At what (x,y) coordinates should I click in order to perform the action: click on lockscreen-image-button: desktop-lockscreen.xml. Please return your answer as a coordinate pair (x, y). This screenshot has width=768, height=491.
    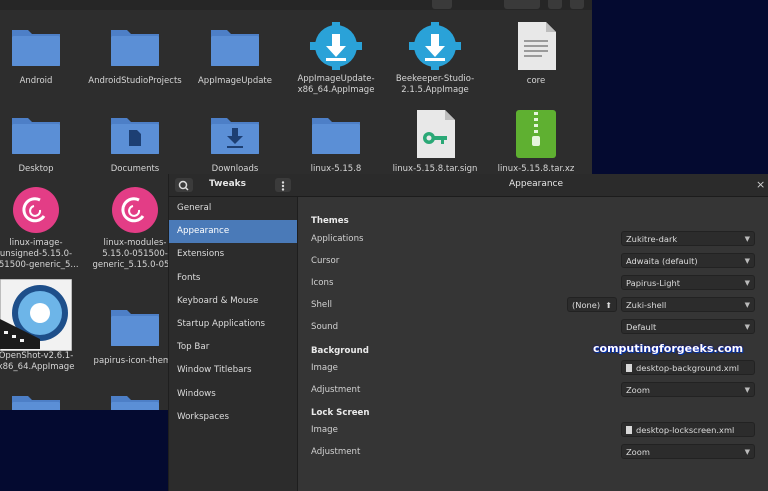
    Looking at the image, I should click on (688, 429).